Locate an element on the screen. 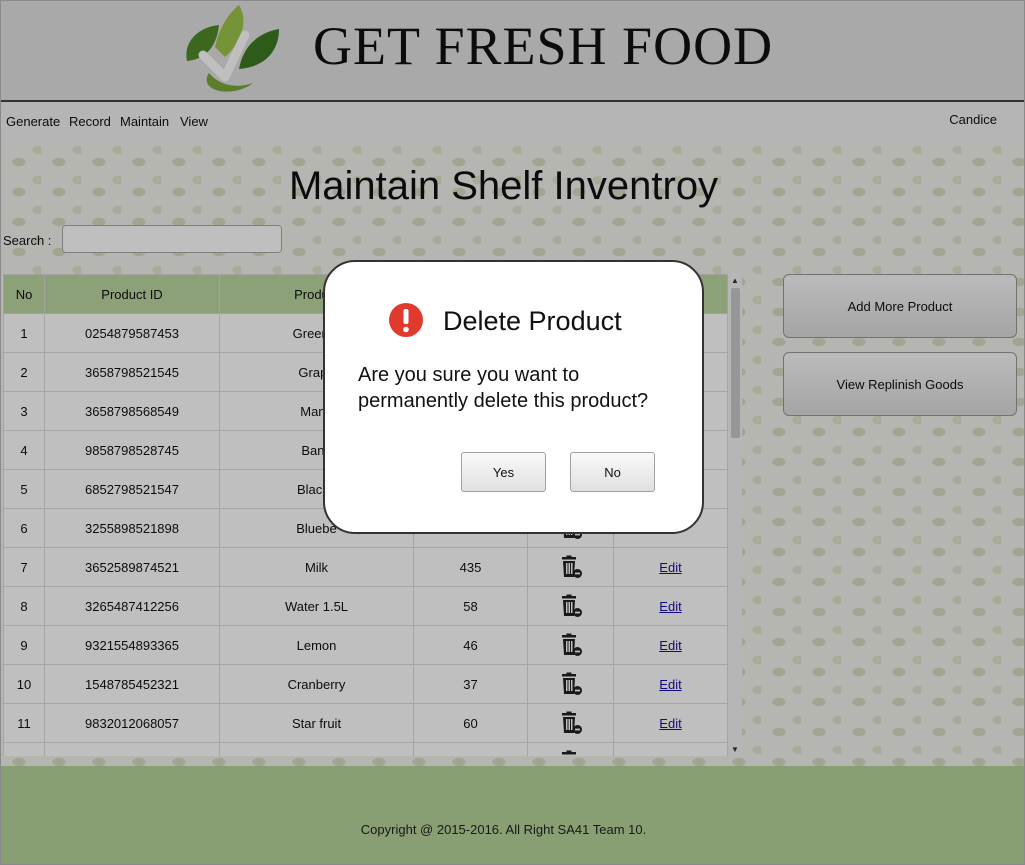 This screenshot has height=865, width=1025. no-button: No is located at coordinates (612, 472).